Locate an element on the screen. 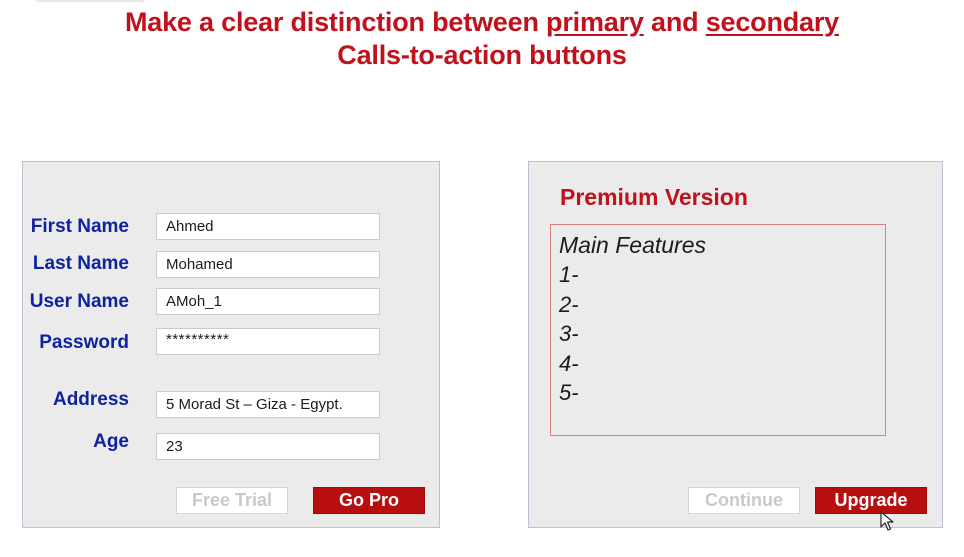  headline-secondary-word: secondary is located at coordinates (772, 22).